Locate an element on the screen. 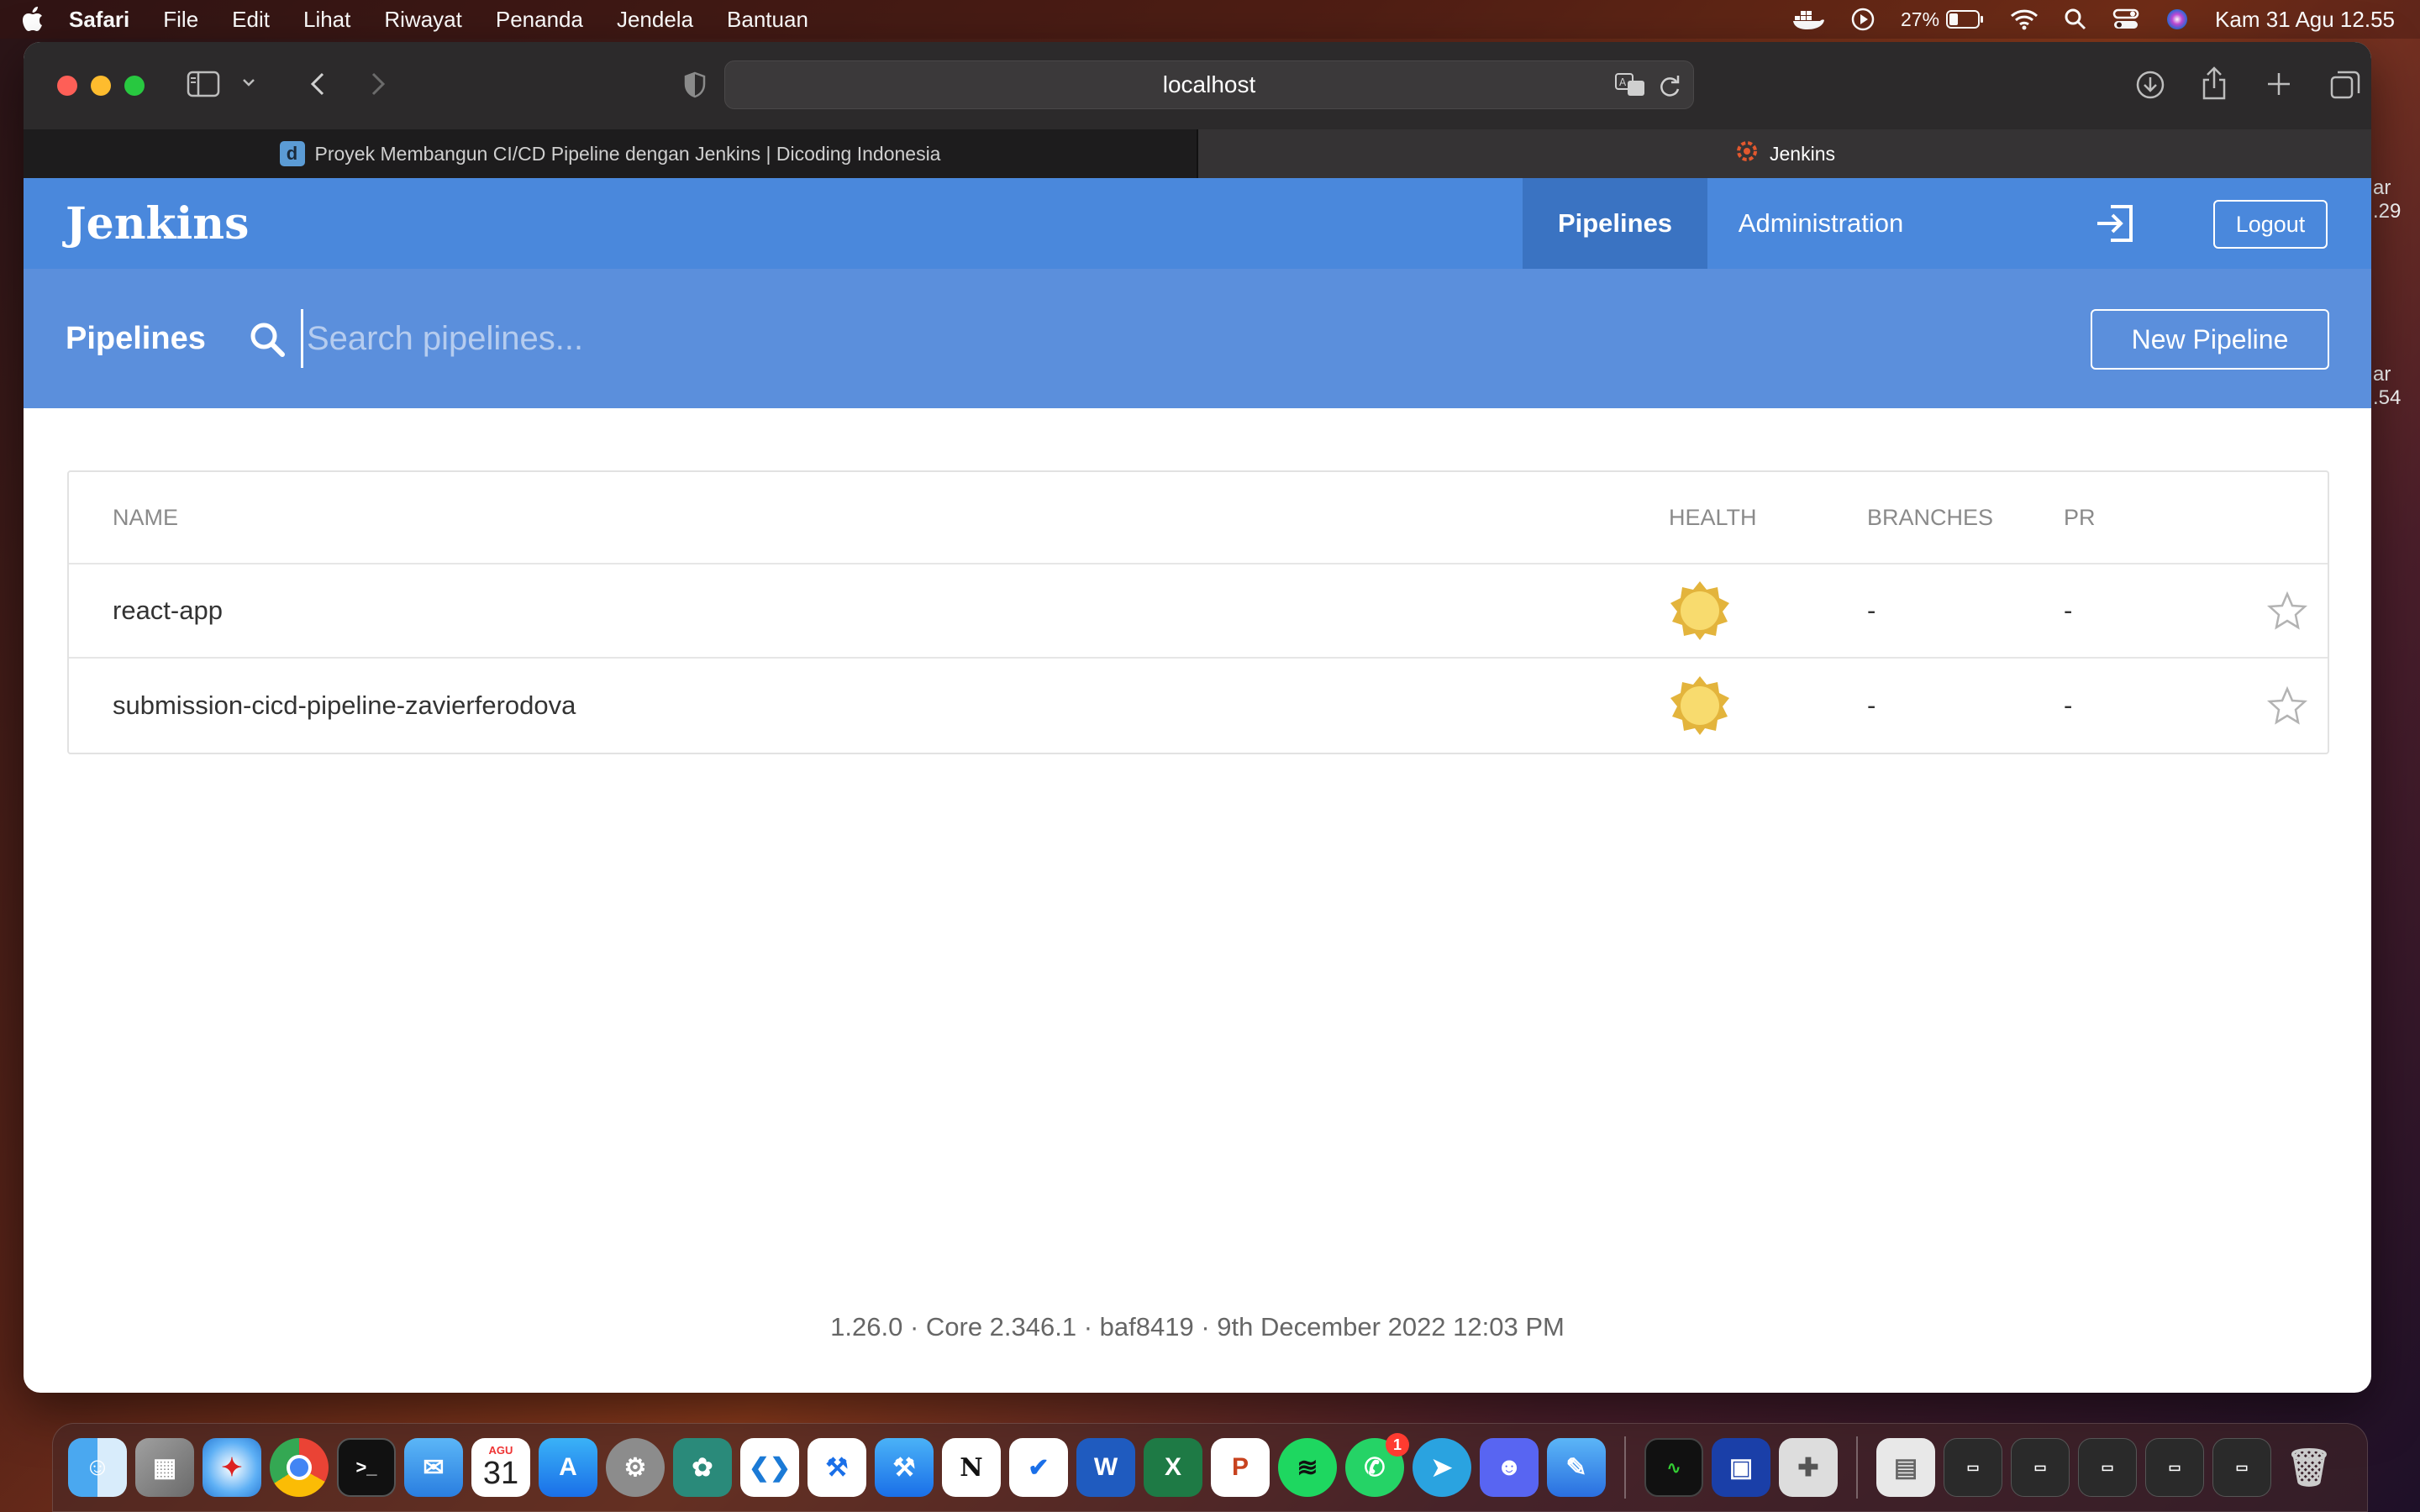 The width and height of the screenshot is (2420, 1512). nav-administration: Administration is located at coordinates (1820, 223).